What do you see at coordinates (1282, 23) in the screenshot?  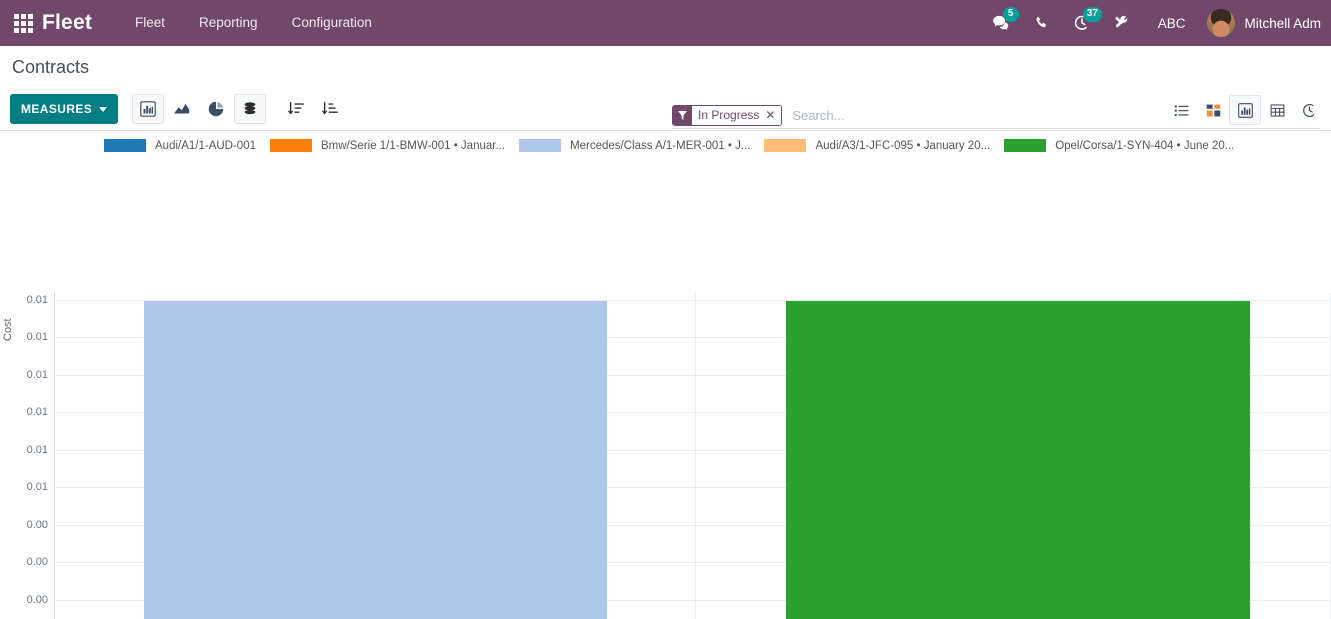 I see `user-name-label: Mitchell Adm` at bounding box center [1282, 23].